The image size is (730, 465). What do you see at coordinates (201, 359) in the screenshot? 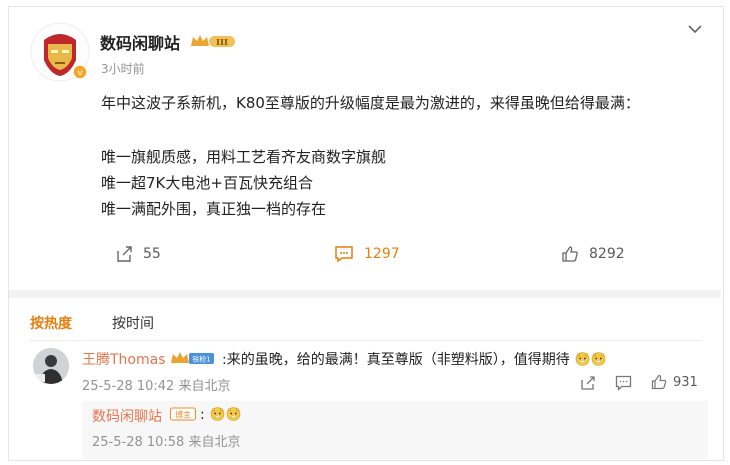
I see `fan-badge-label: 铁粉1` at bounding box center [201, 359].